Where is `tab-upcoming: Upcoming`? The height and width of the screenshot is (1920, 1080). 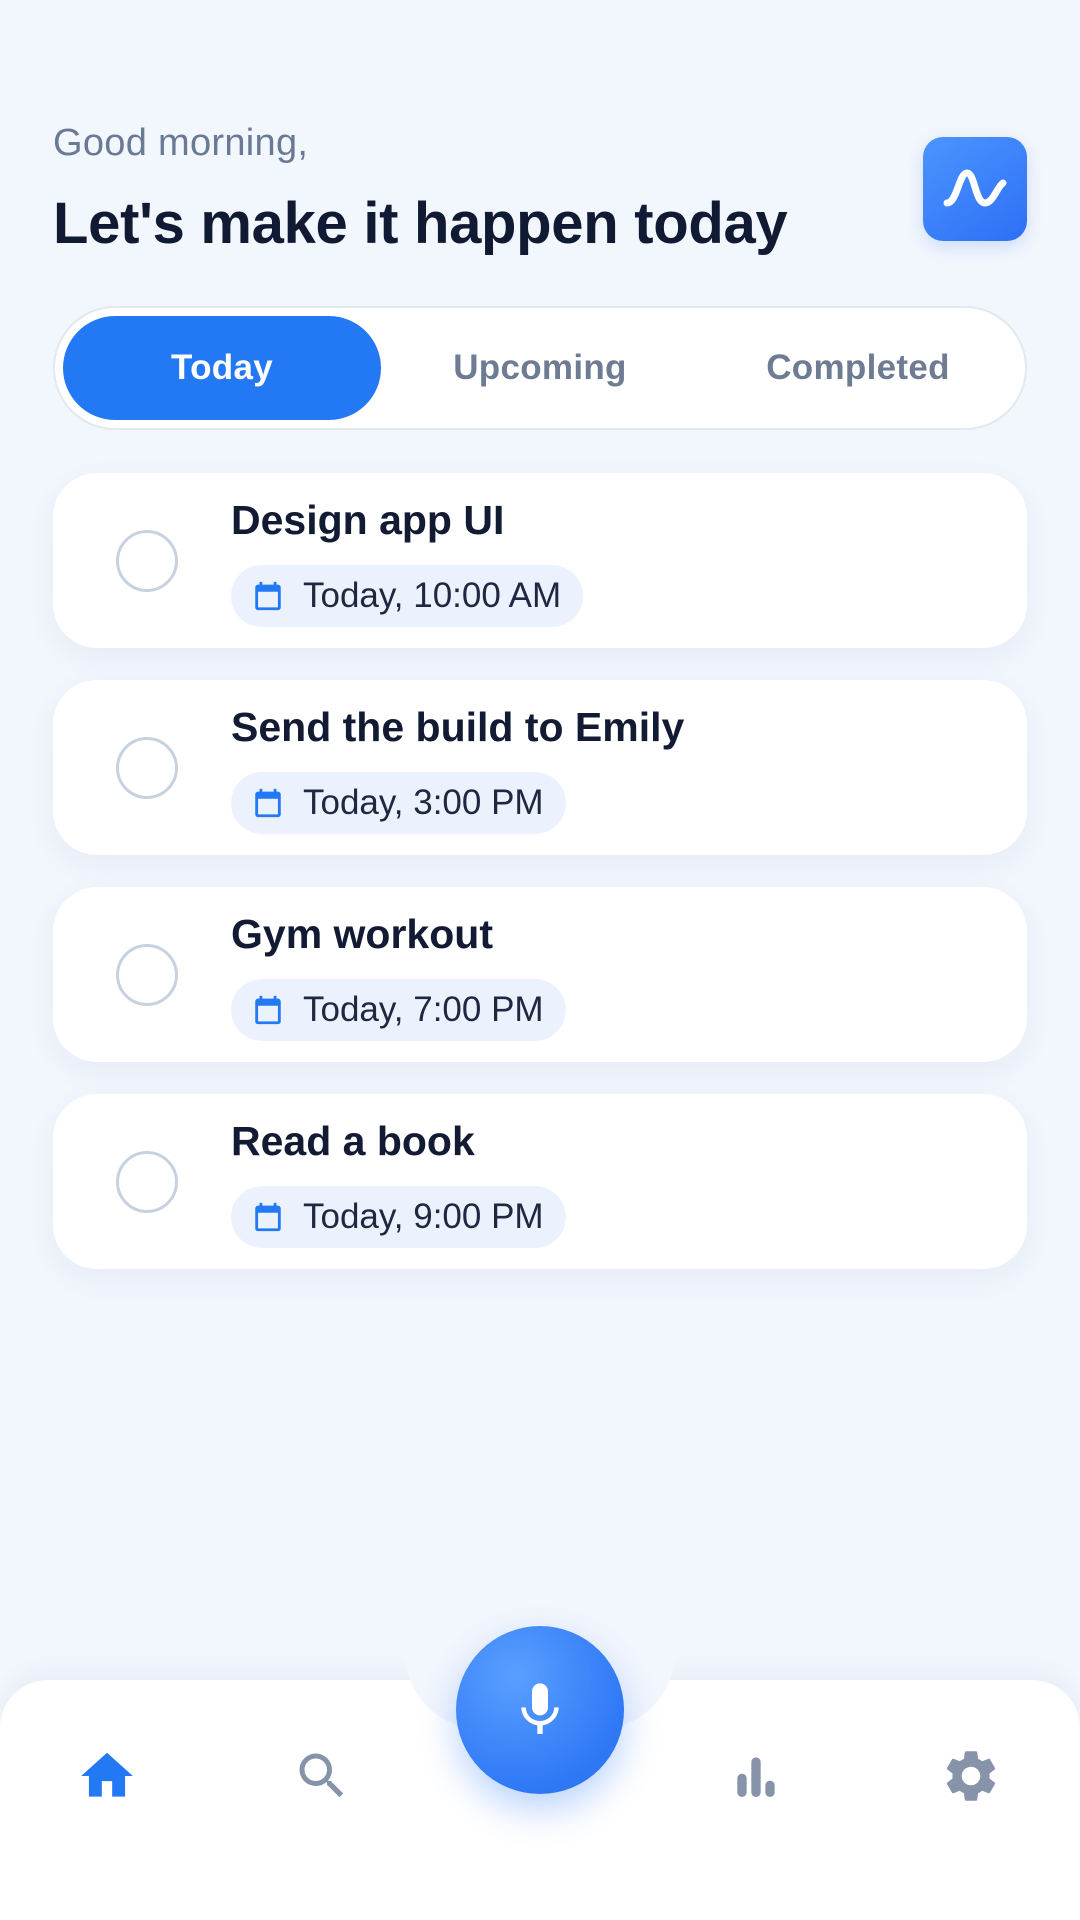
tab-upcoming: Upcoming is located at coordinates (540, 368).